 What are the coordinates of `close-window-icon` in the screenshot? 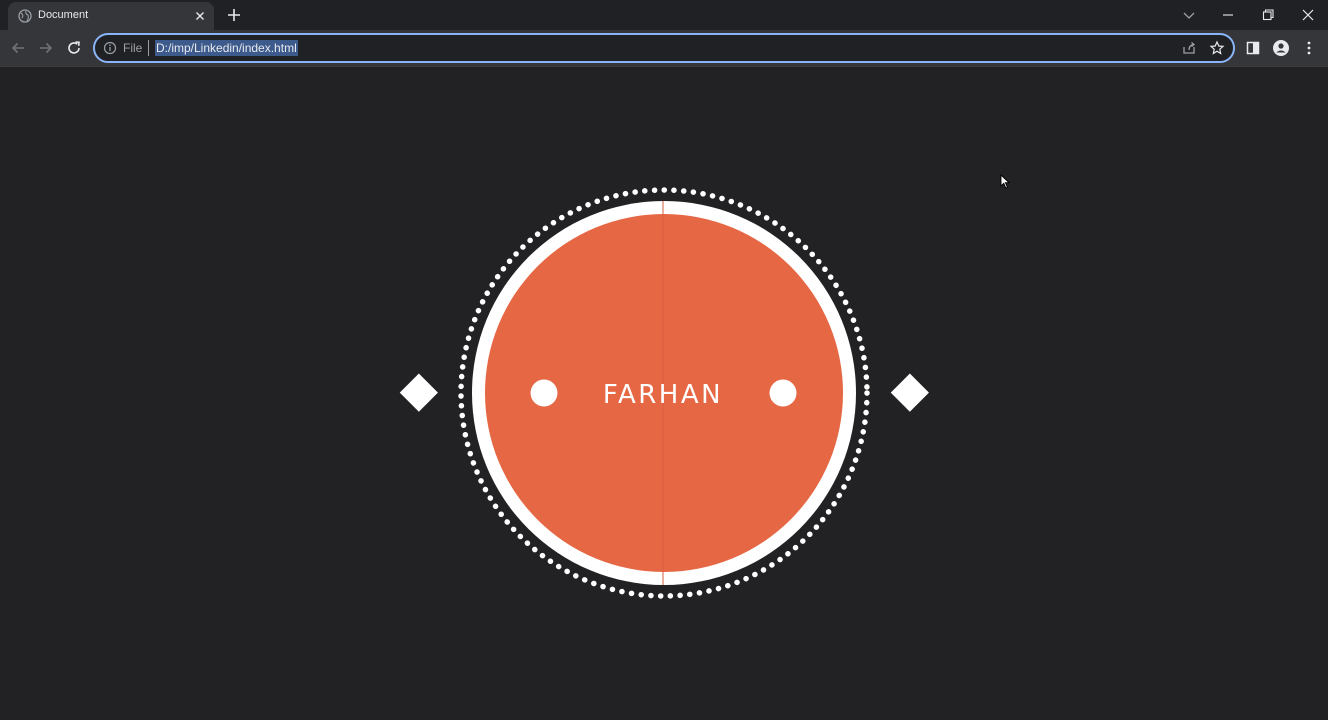 It's located at (1308, 15).